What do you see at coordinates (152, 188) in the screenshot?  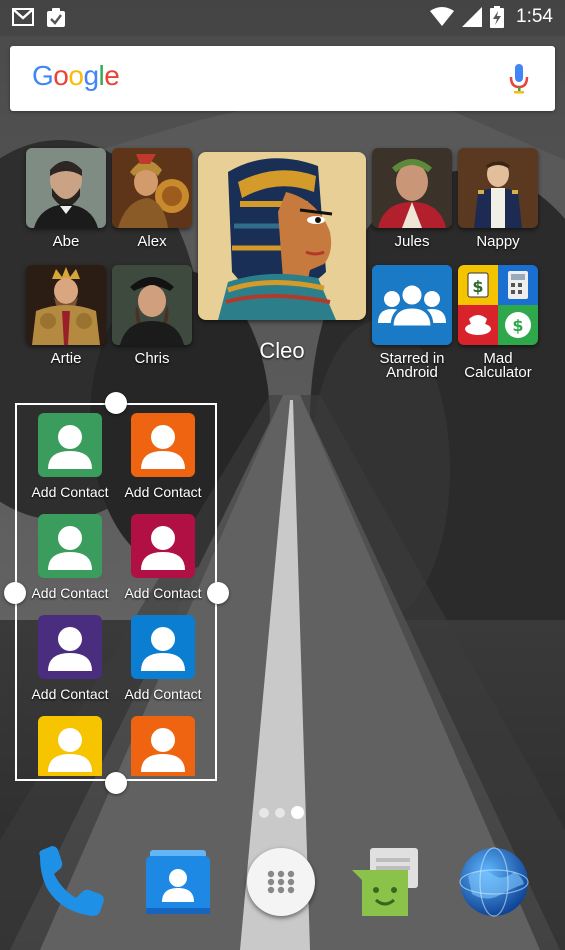 I see `alexander-portrait-icon` at bounding box center [152, 188].